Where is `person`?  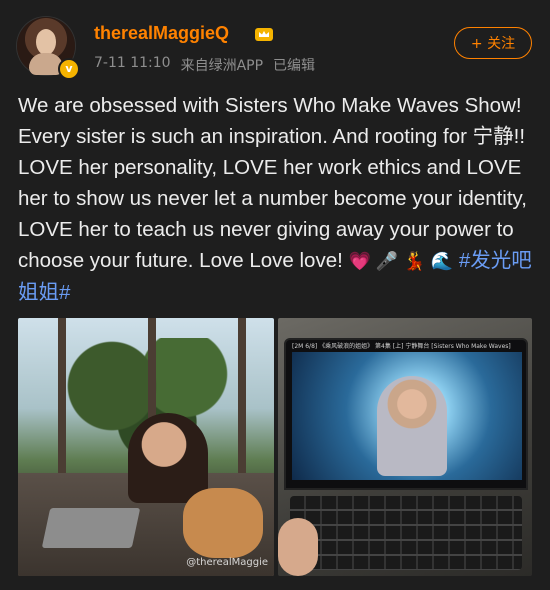 person is located at coordinates (168, 458).